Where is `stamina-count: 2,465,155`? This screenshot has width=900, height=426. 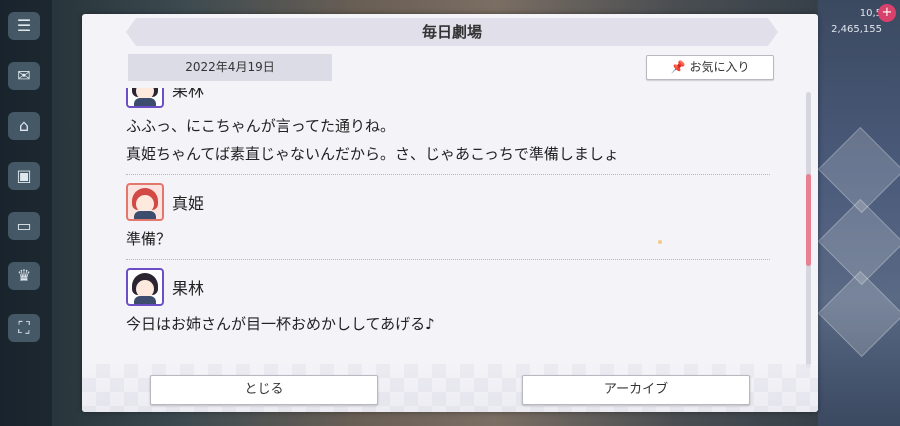
stamina-count: 2,465,155 is located at coordinates (856, 29).